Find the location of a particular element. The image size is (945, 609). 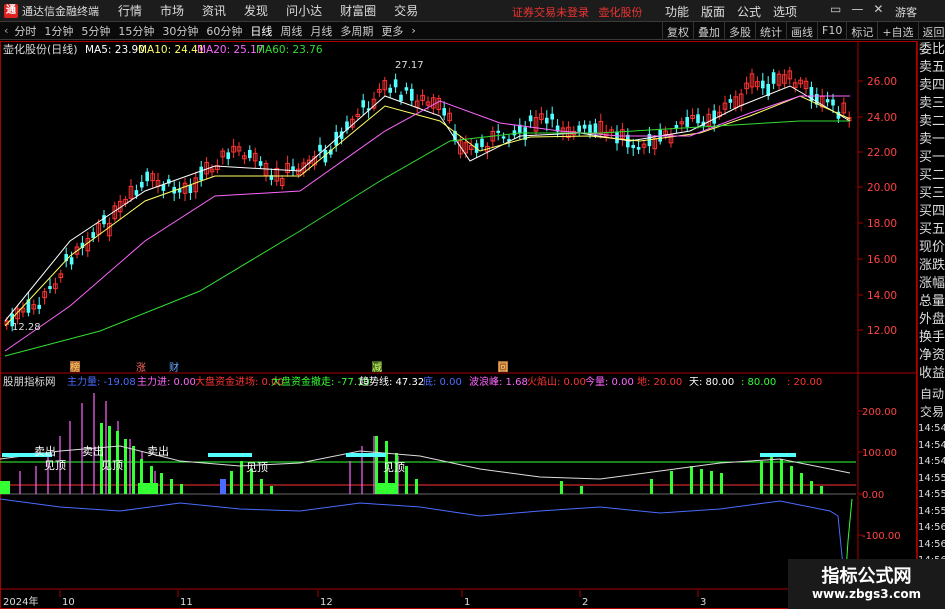

low-price-label: 12.28 is located at coordinates (26, 327).